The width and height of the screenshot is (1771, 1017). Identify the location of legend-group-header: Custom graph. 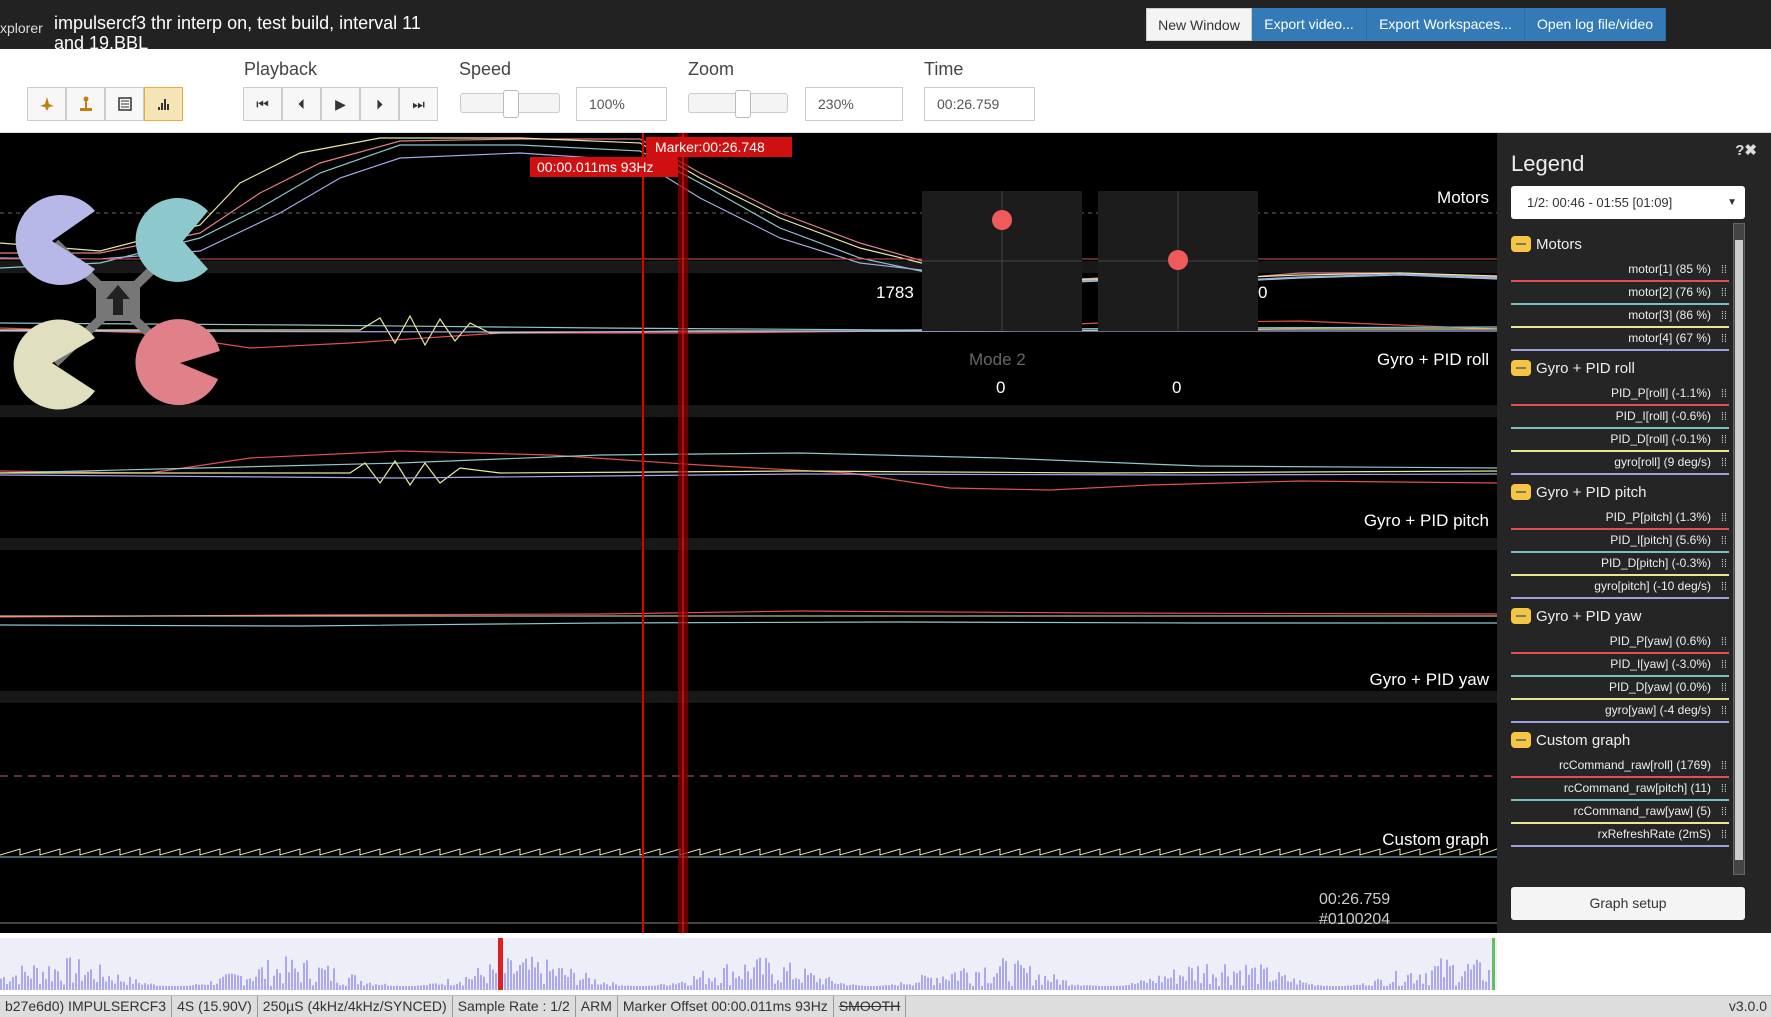
(1620, 740).